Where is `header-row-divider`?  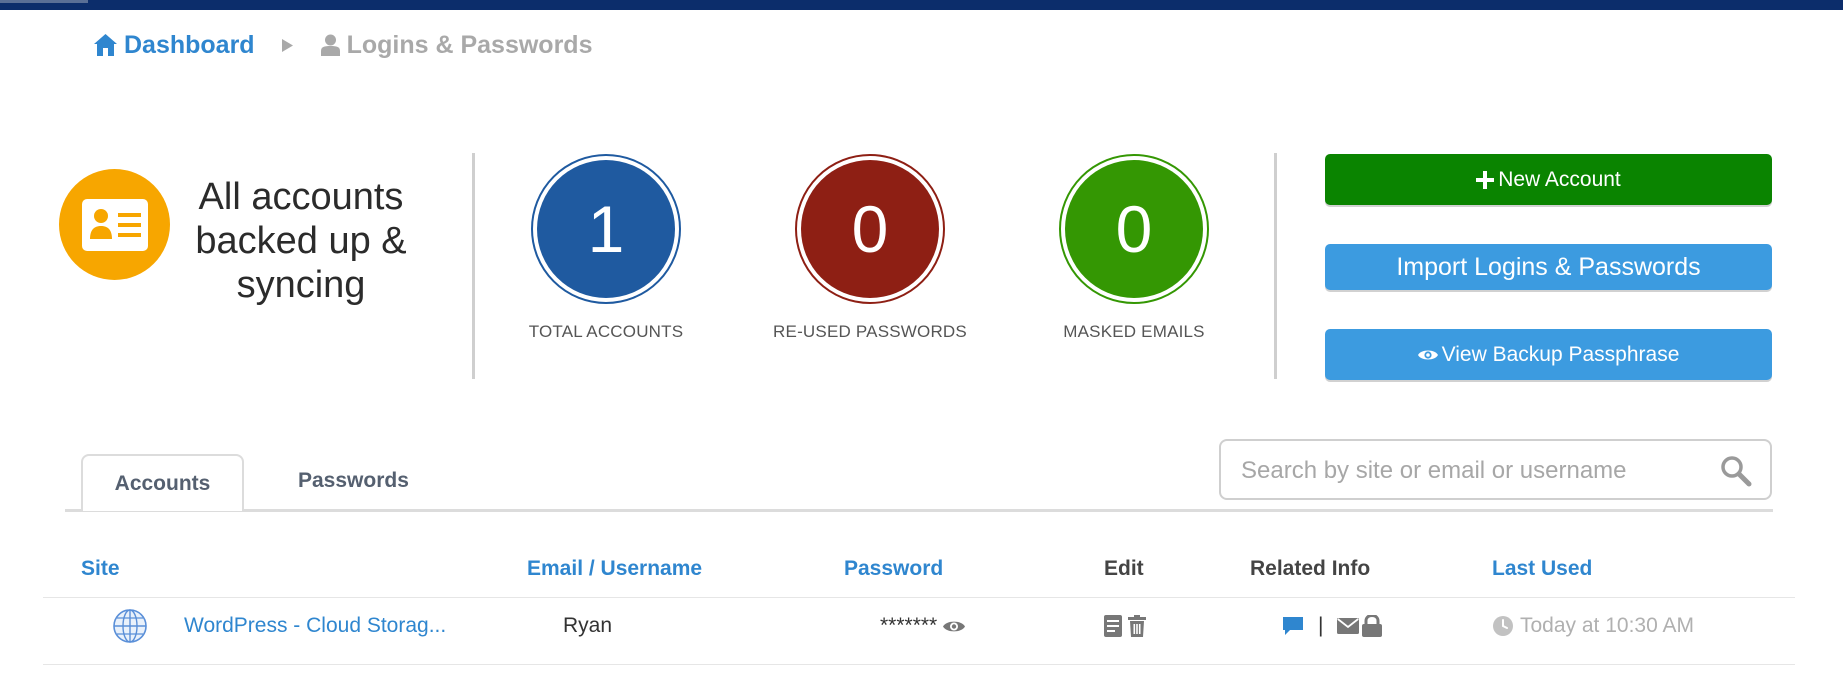 header-row-divider is located at coordinates (919, 597).